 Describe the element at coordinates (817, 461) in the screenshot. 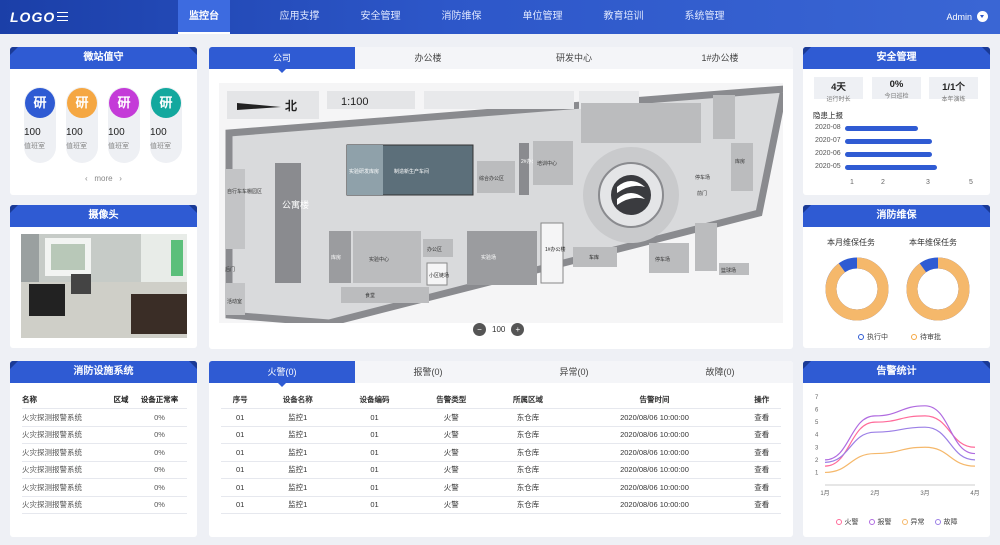

I see `y-tick: 2` at that location.